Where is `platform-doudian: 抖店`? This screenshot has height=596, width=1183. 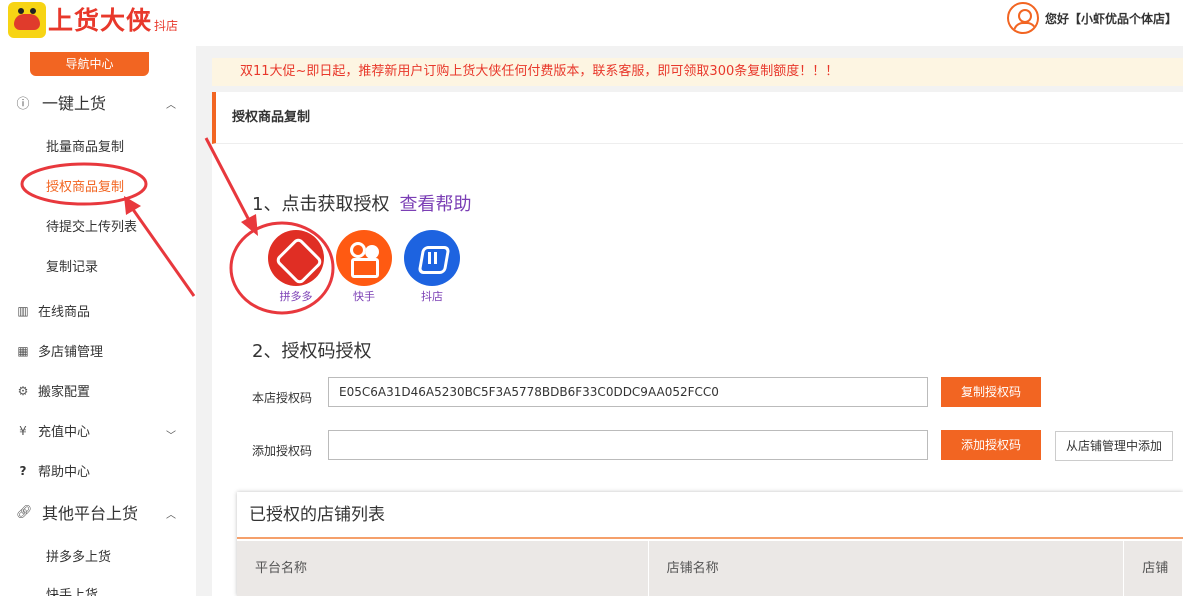
platform-doudian: 抖店 is located at coordinates (432, 267).